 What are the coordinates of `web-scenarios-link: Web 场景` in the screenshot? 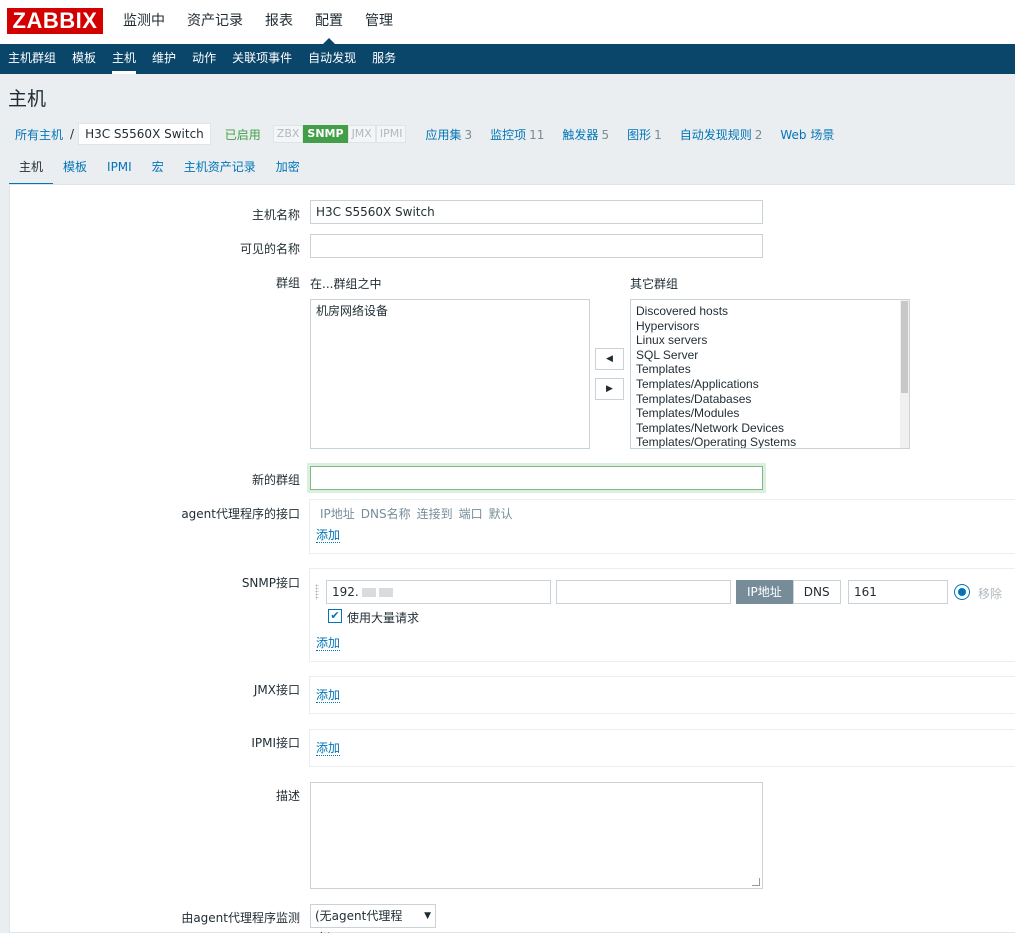 It's located at (807, 134).